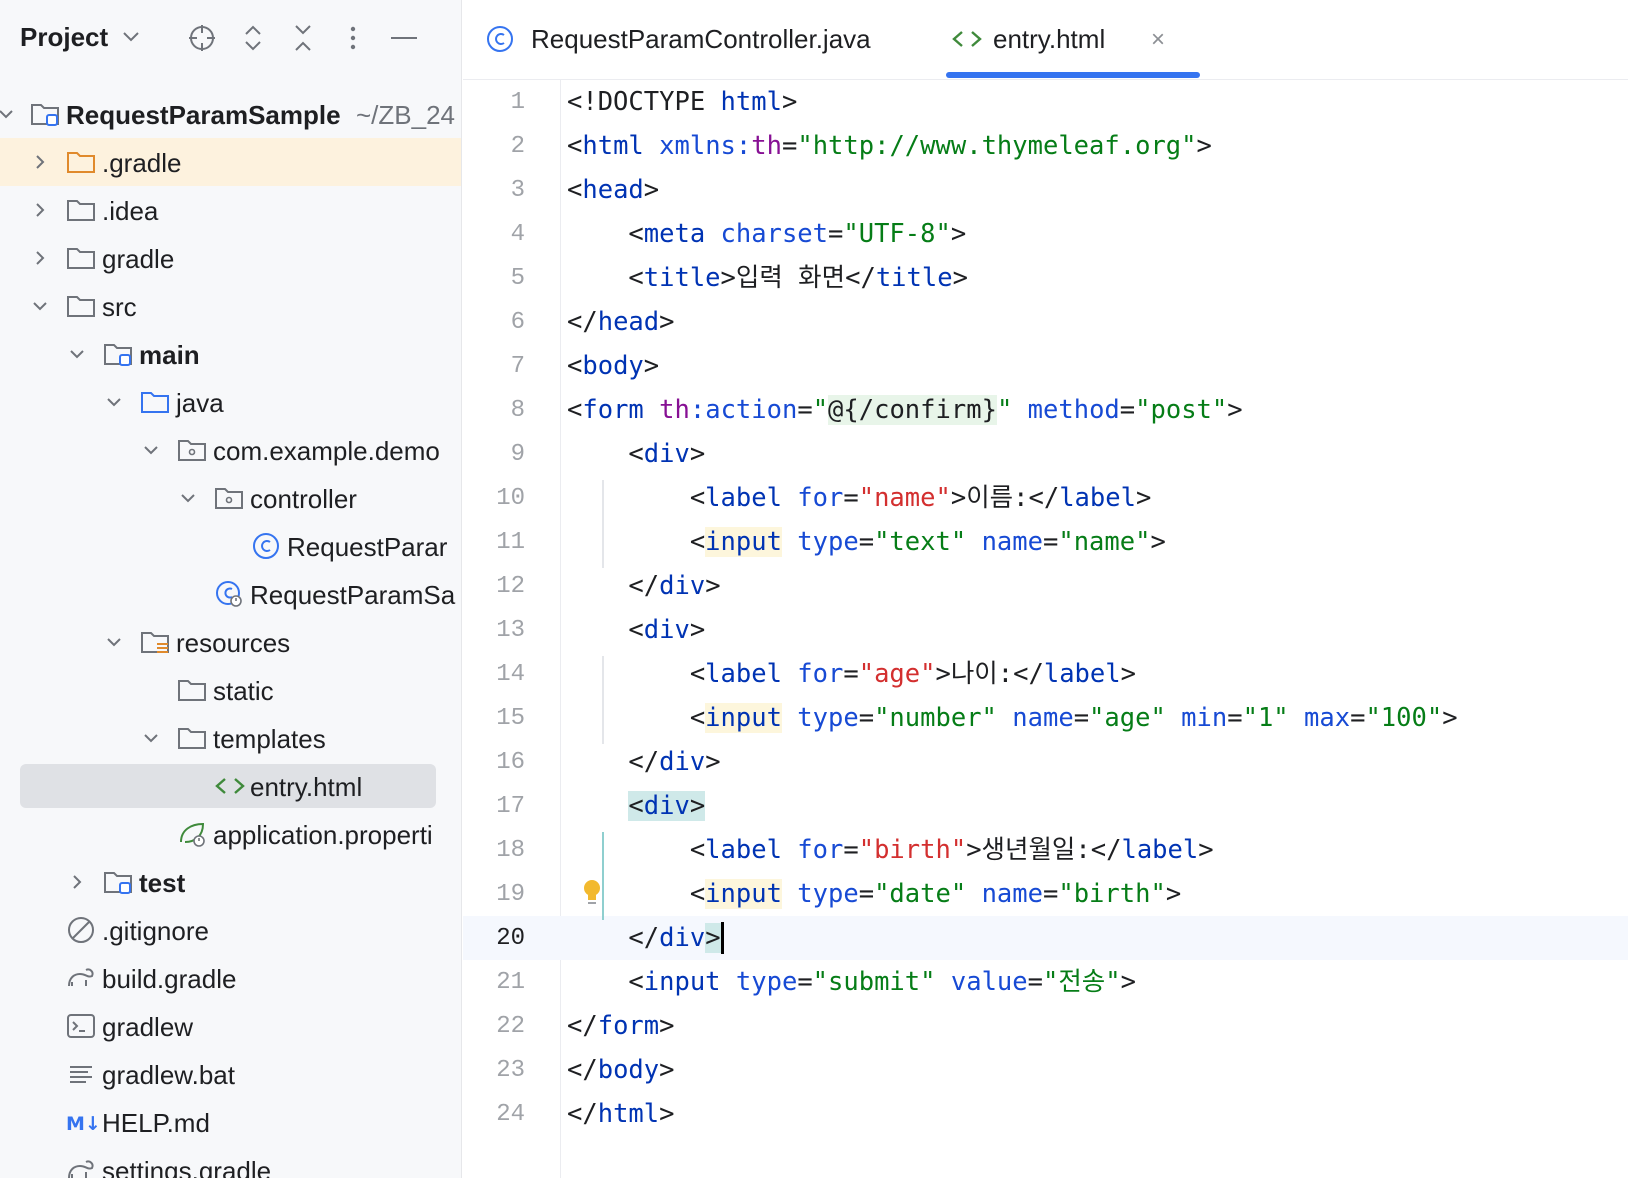 The width and height of the screenshot is (1628, 1178). What do you see at coordinates (81, 162) in the screenshot?
I see `folder-orange-icon` at bounding box center [81, 162].